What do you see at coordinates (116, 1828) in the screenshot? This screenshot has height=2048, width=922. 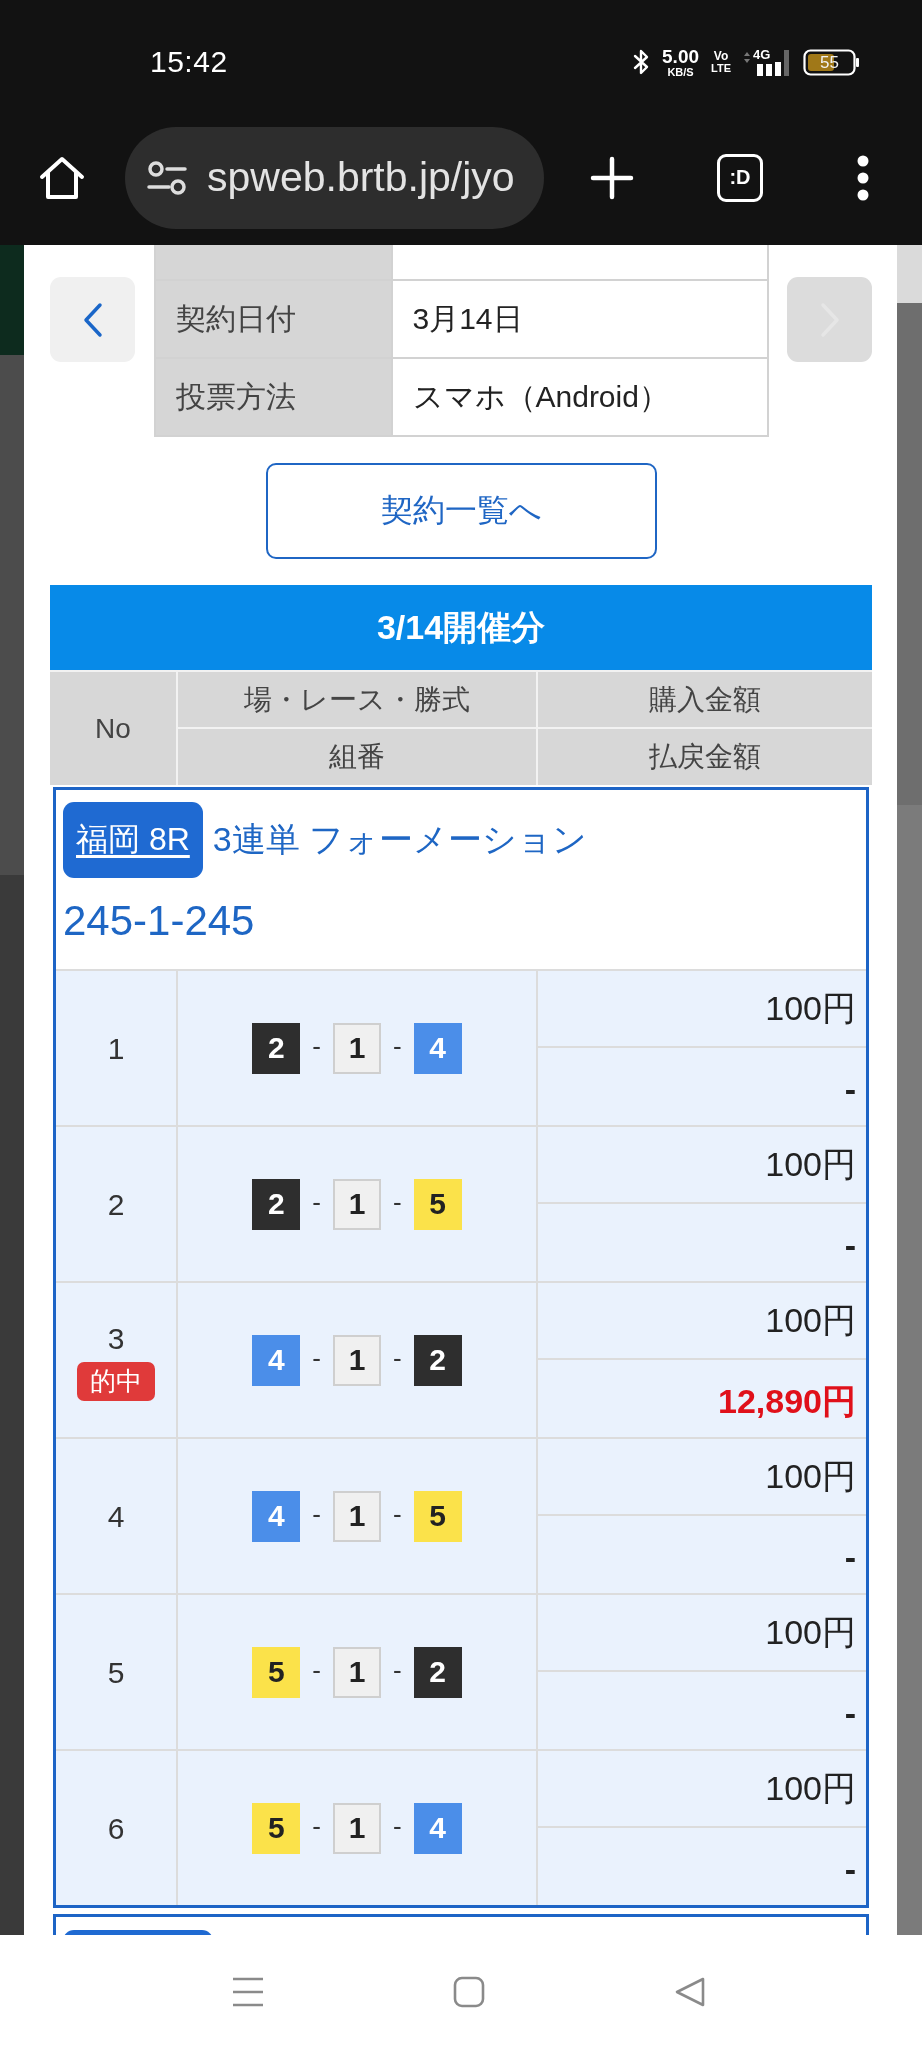 I see `row-number: 6` at bounding box center [116, 1828].